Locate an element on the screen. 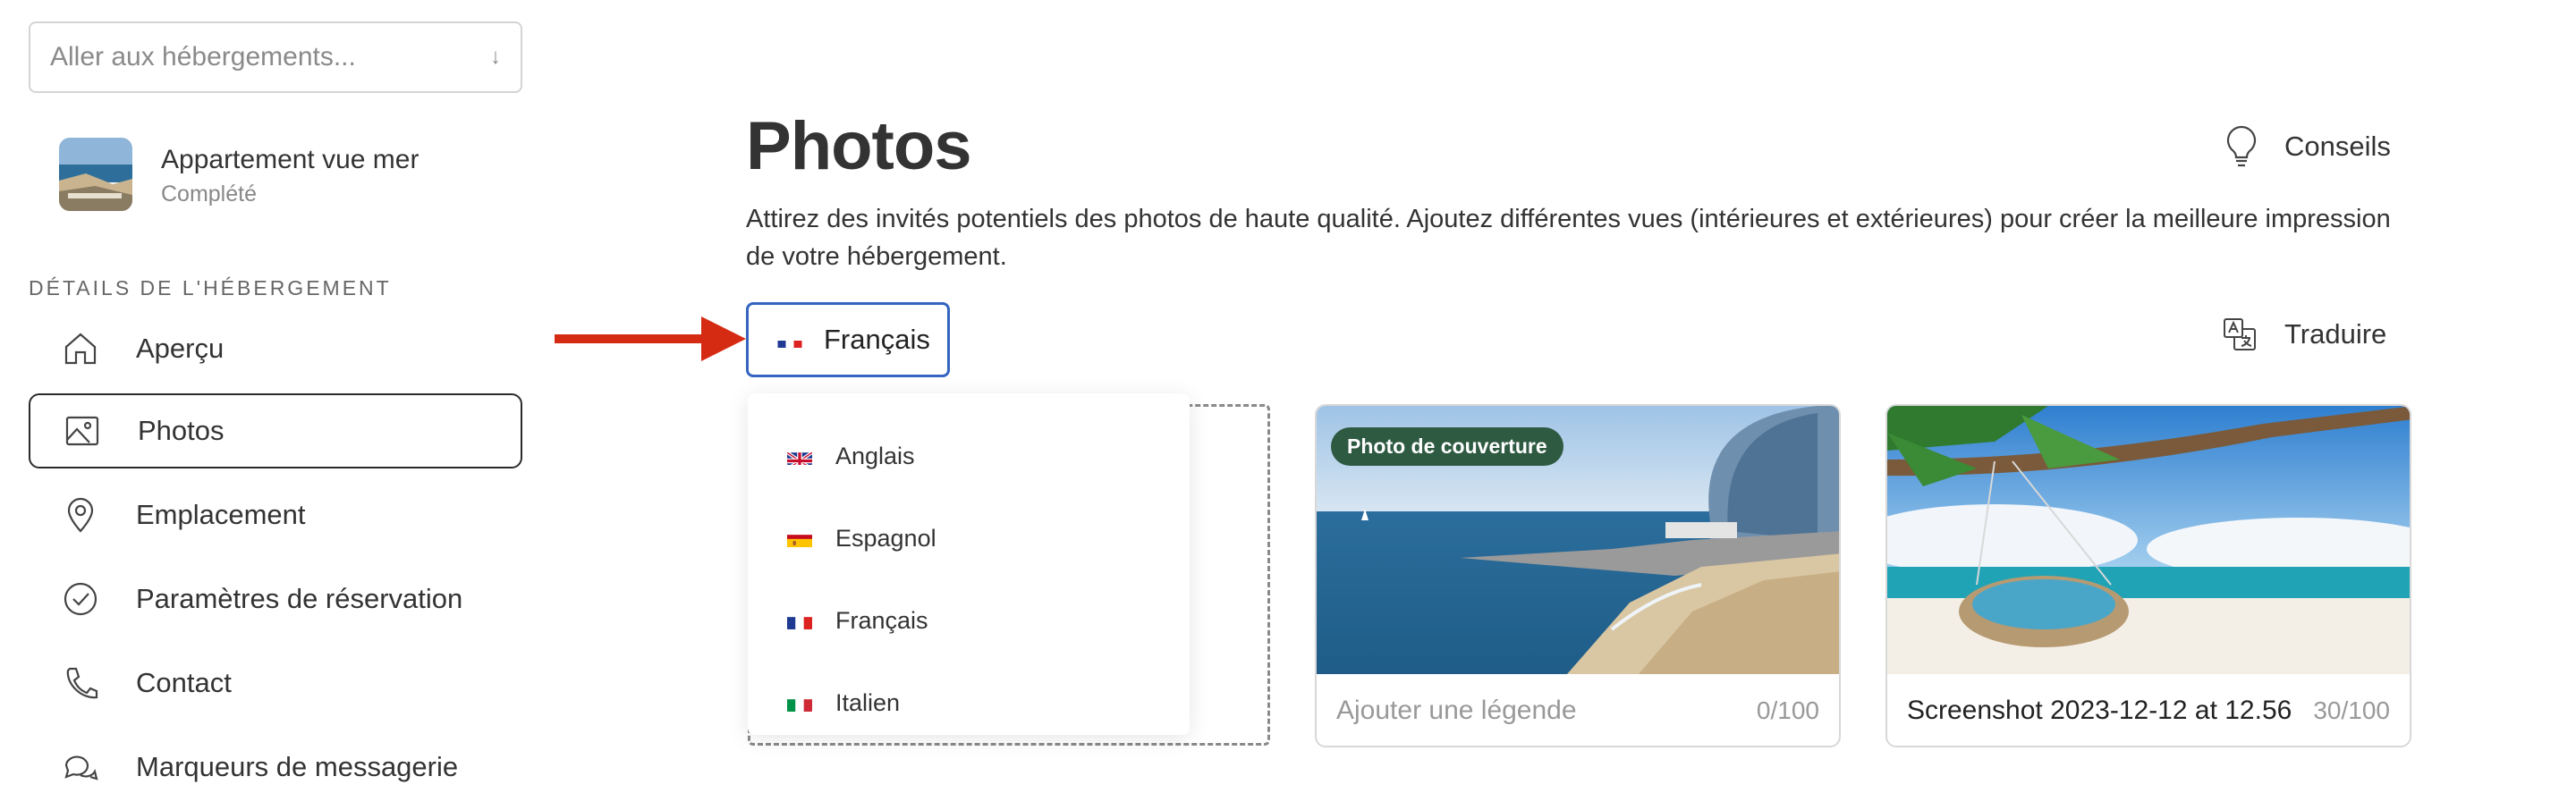  photo-caption-field: Screenshot 2023-12-12 at 12.56 30/100 is located at coordinates (2148, 710).